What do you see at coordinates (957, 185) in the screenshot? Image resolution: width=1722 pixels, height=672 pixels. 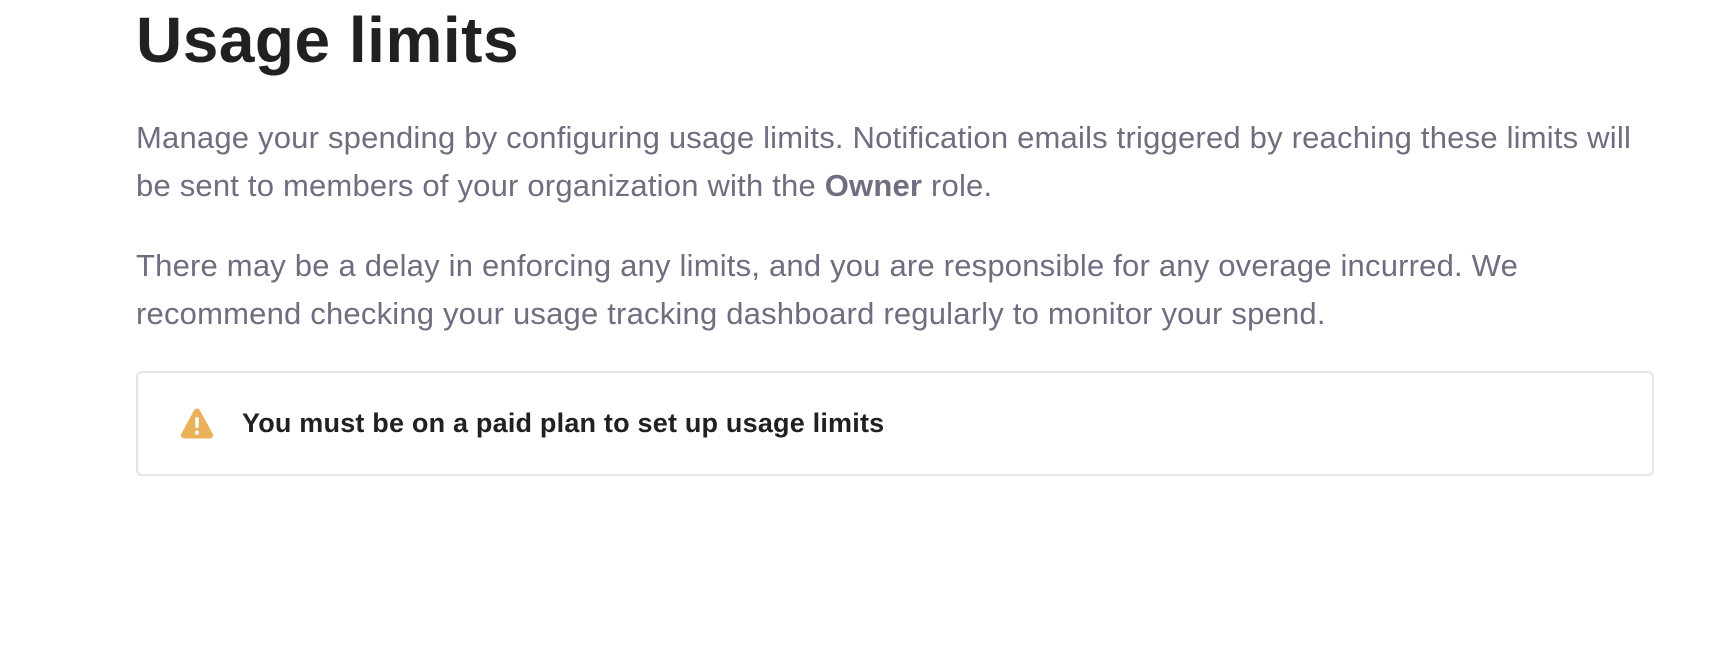 I see `description-text-end: role.` at bounding box center [957, 185].